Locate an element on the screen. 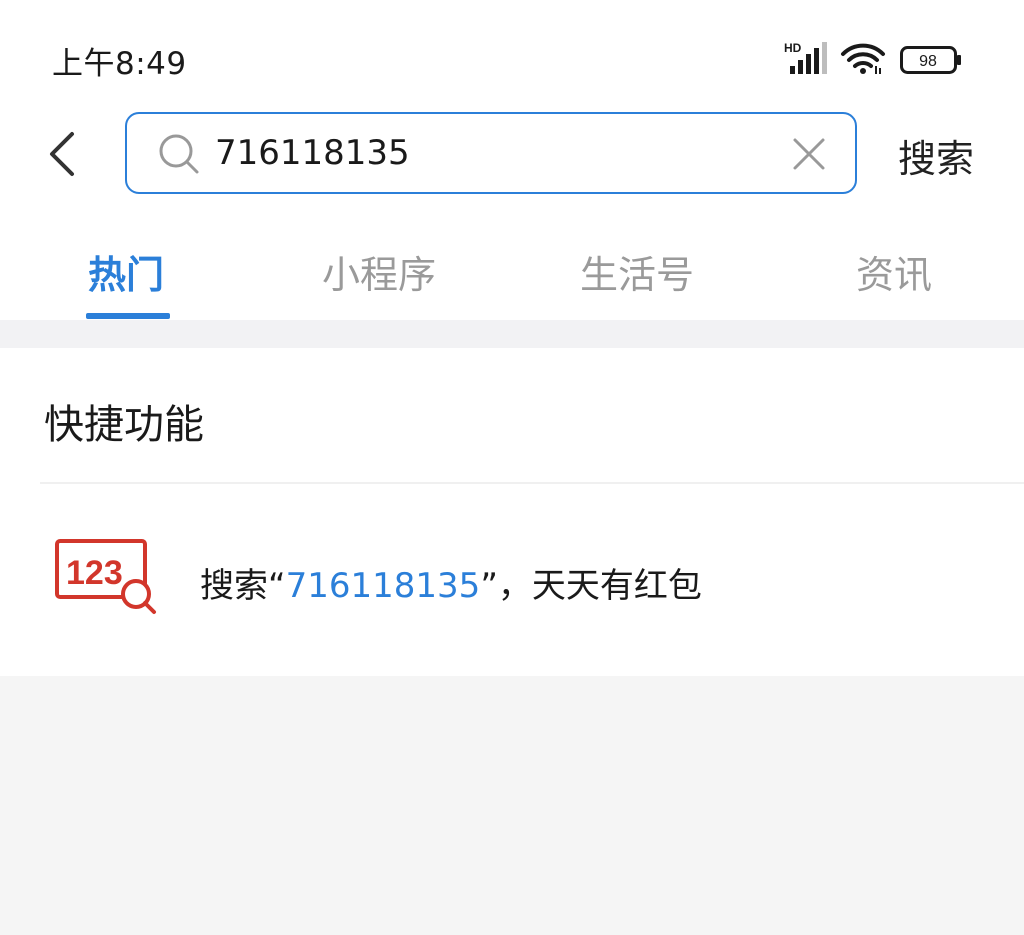 This screenshot has width=1024, height=935. clear-icon is located at coordinates (809, 154).